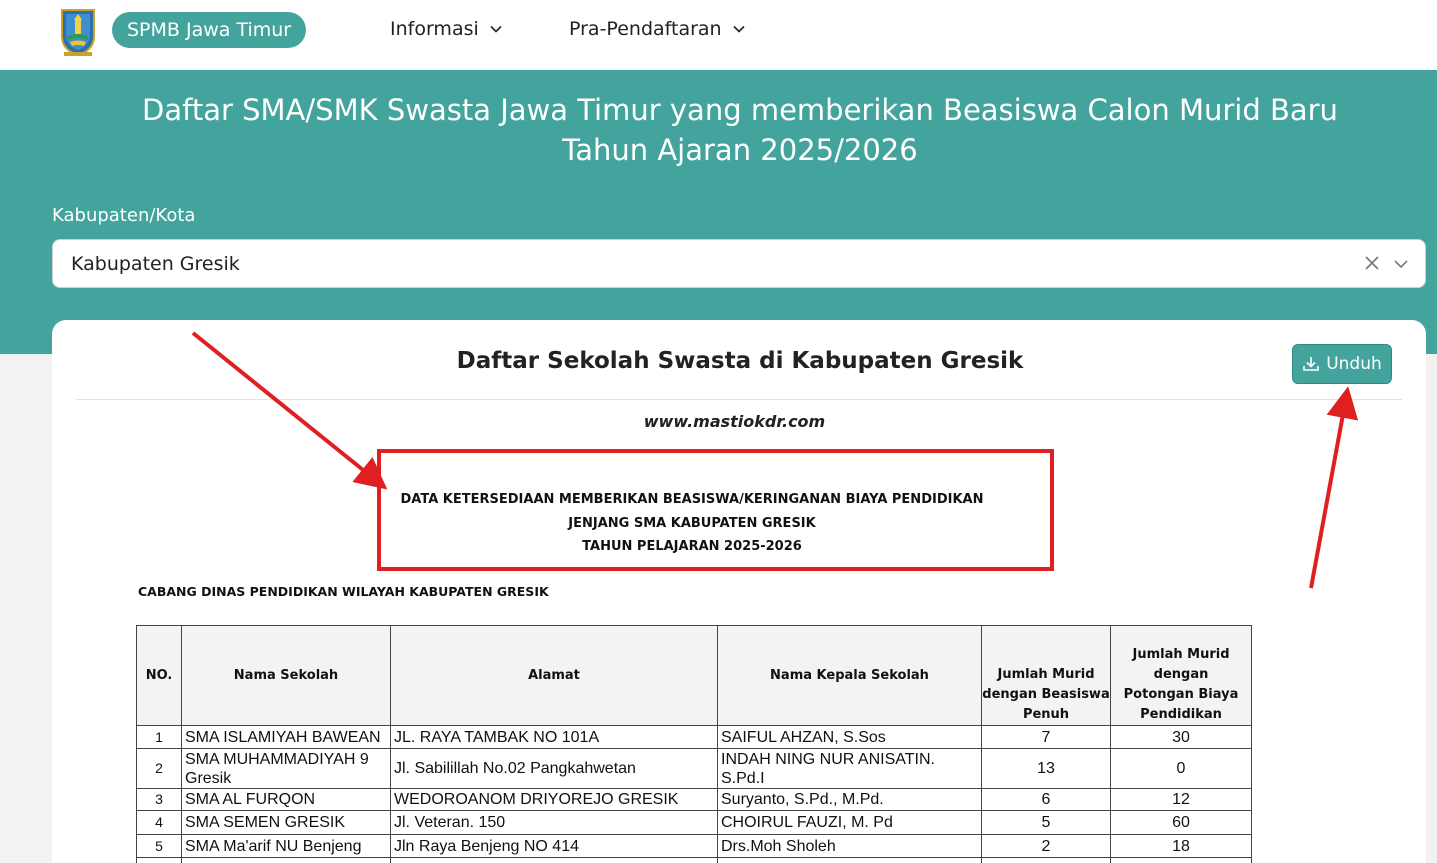  I want to click on cell-nama: SMA MUHAMMADIYAH 9 Gresik, so click(286, 768).